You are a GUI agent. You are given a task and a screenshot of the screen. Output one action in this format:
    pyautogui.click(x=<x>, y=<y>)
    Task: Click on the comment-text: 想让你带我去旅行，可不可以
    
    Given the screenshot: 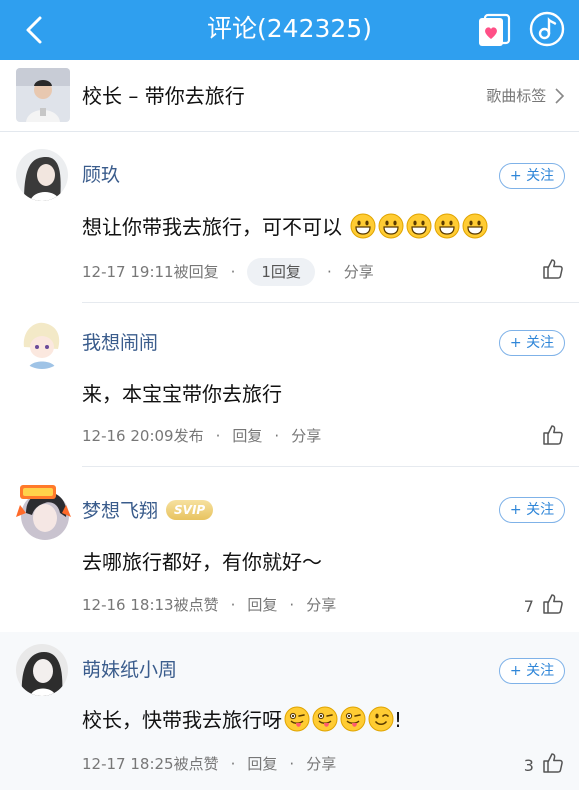 What is the action you would take?
    pyautogui.click(x=285, y=227)
    